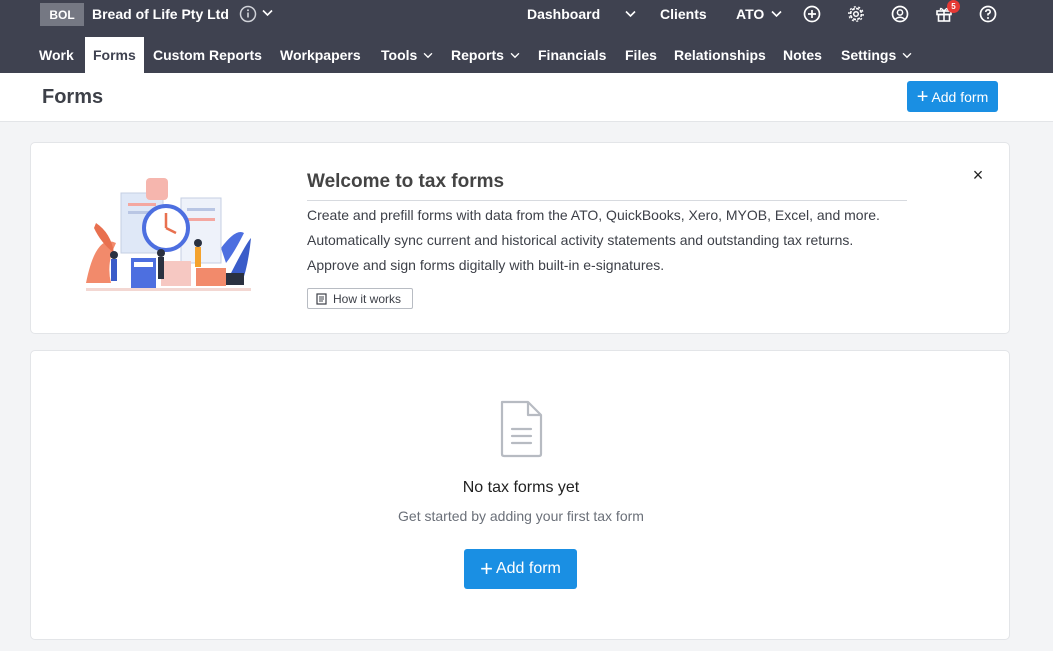 The height and width of the screenshot is (651, 1053). What do you see at coordinates (869, 55) in the screenshot?
I see `nav-item-label: Settings` at bounding box center [869, 55].